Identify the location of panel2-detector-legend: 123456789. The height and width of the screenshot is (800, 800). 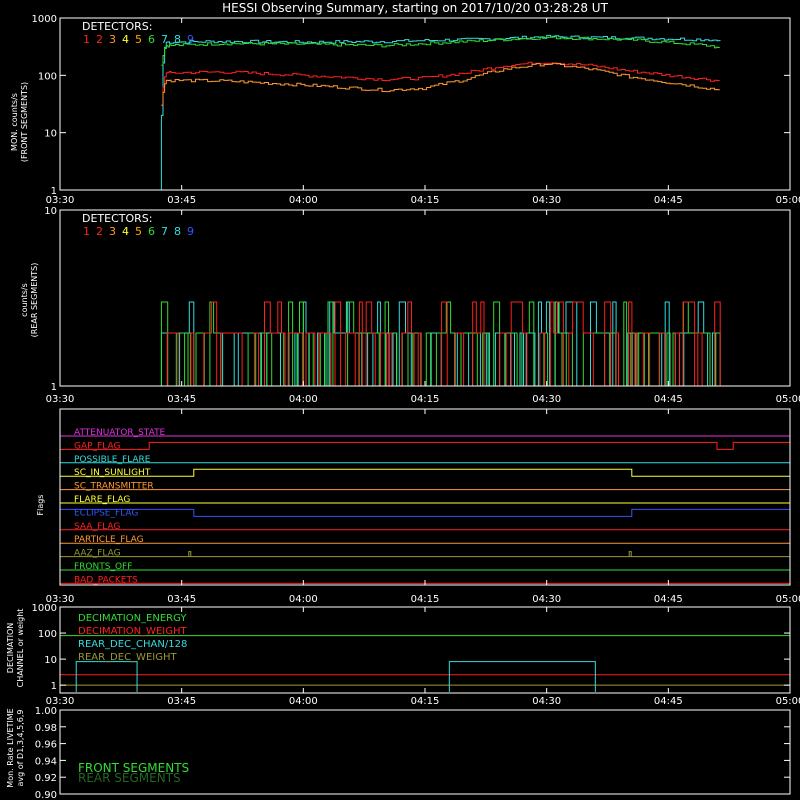
(138, 231).